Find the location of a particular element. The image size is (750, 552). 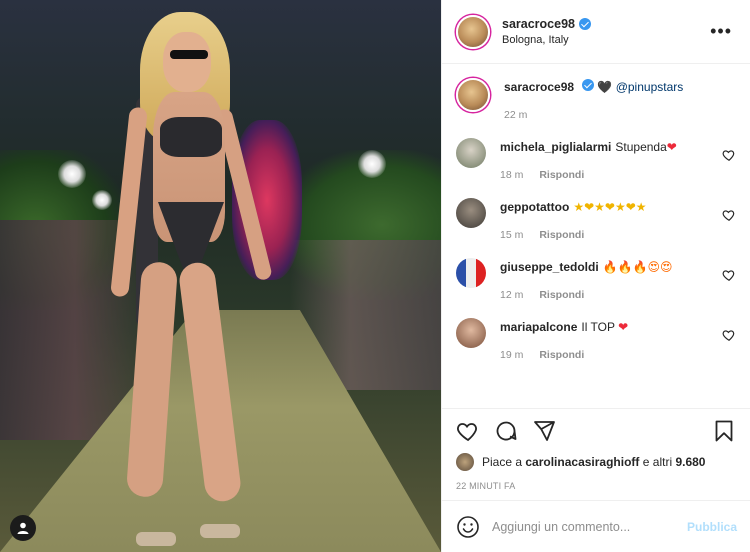

comment-emoji: ★❤★❤★❤★ is located at coordinates (610, 207).